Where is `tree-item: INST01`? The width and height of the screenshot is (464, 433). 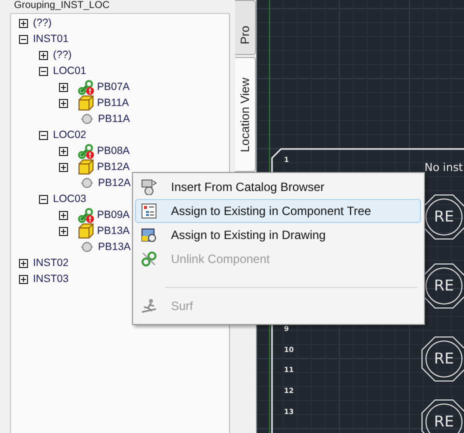 tree-item: INST01 is located at coordinates (51, 39).